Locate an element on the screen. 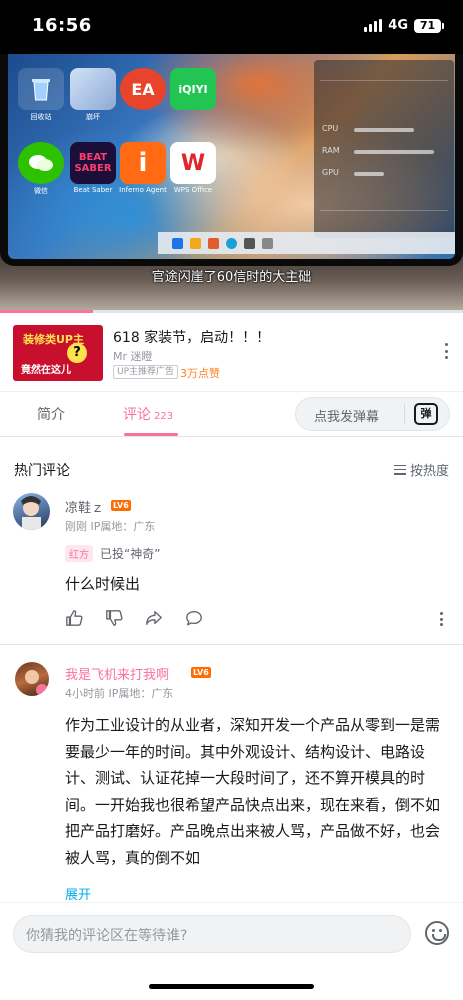 The image size is (463, 1000). signal-icon is located at coordinates (373, 25).